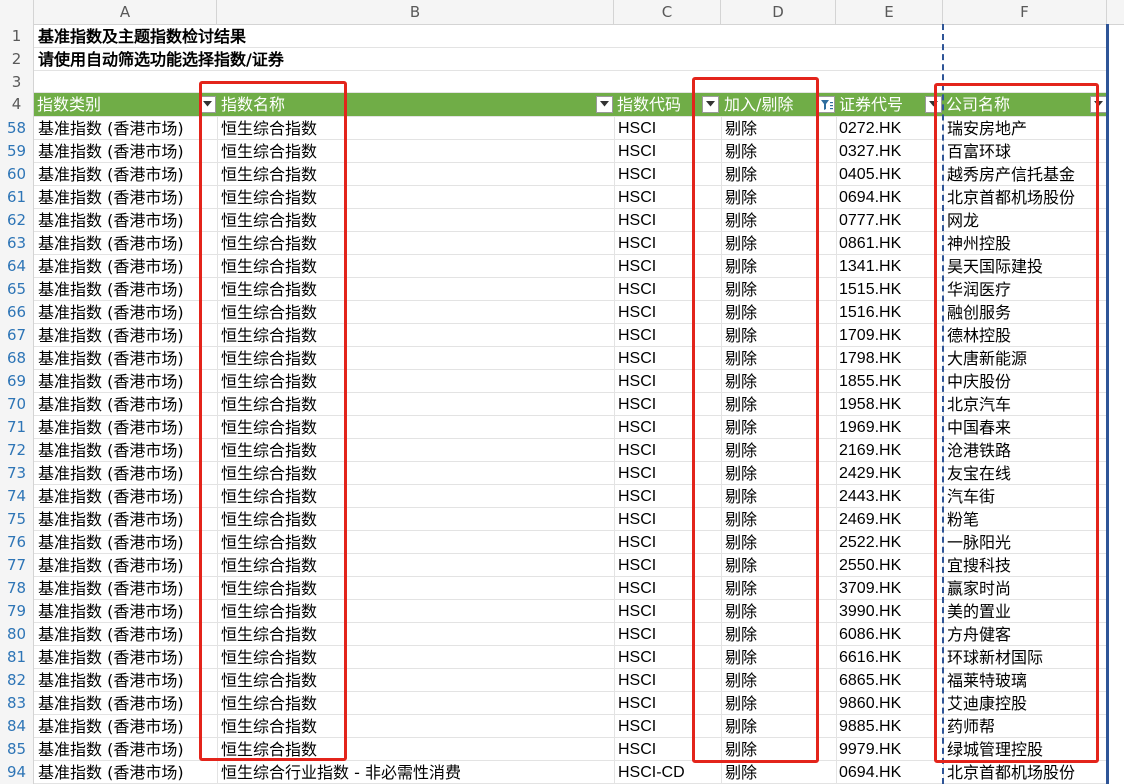 The image size is (1124, 784). I want to click on cell-security-code: 1958.HK, so click(890, 404).